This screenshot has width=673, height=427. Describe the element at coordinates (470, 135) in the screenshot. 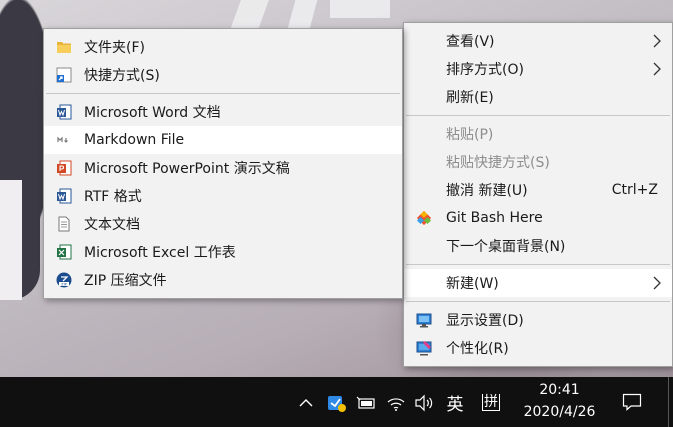

I see `menu-item-label: 粘贴(P)` at that location.